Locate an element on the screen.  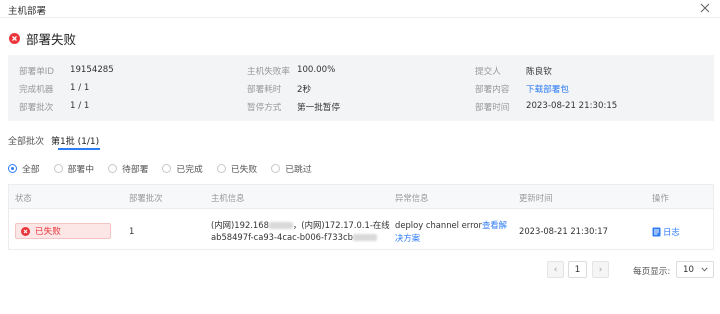
duration-value: 2秒 is located at coordinates (304, 90).